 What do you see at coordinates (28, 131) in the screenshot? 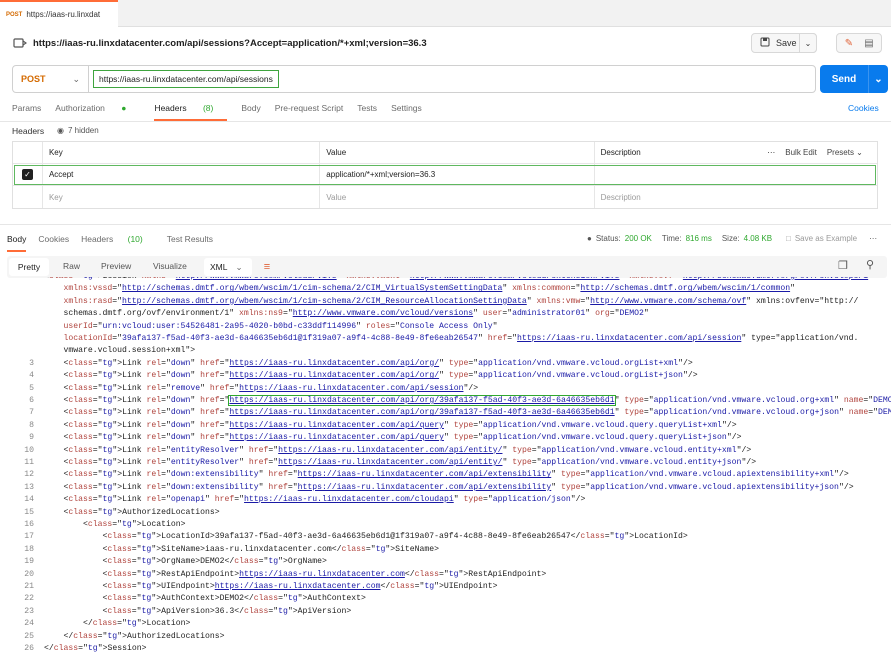
I see `headers-section-label: Headers` at bounding box center [28, 131].